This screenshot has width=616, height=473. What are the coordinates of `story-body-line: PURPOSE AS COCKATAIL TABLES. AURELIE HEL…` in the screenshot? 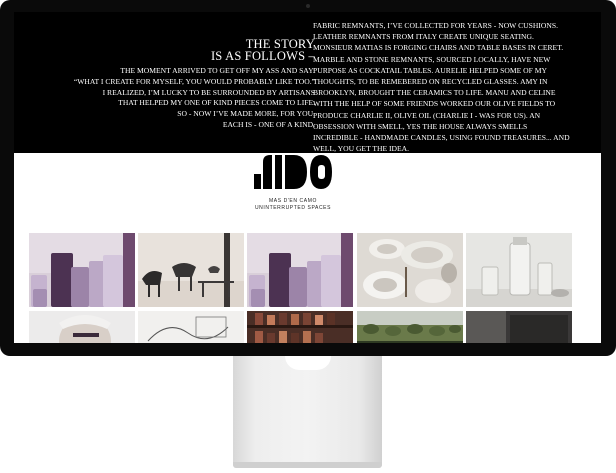 It's located at (430, 70).